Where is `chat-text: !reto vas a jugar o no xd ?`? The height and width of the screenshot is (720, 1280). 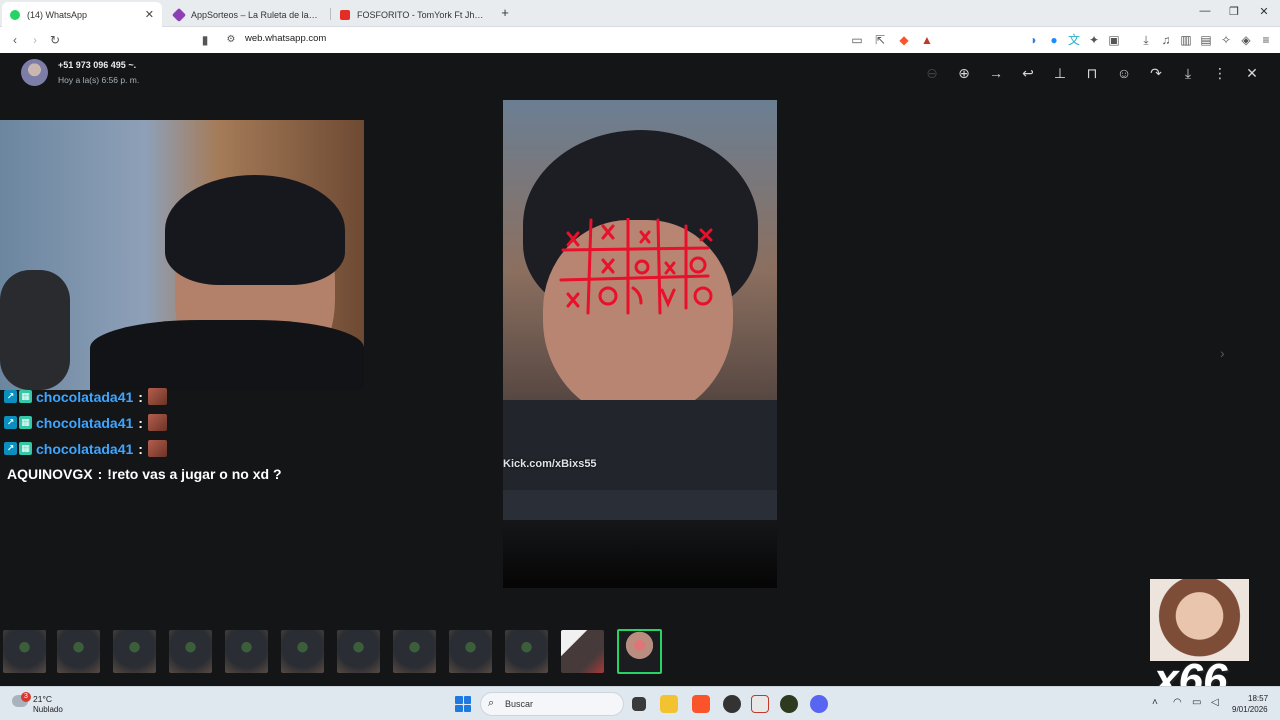 chat-text: !reto vas a jugar o no xd ? is located at coordinates (194, 474).